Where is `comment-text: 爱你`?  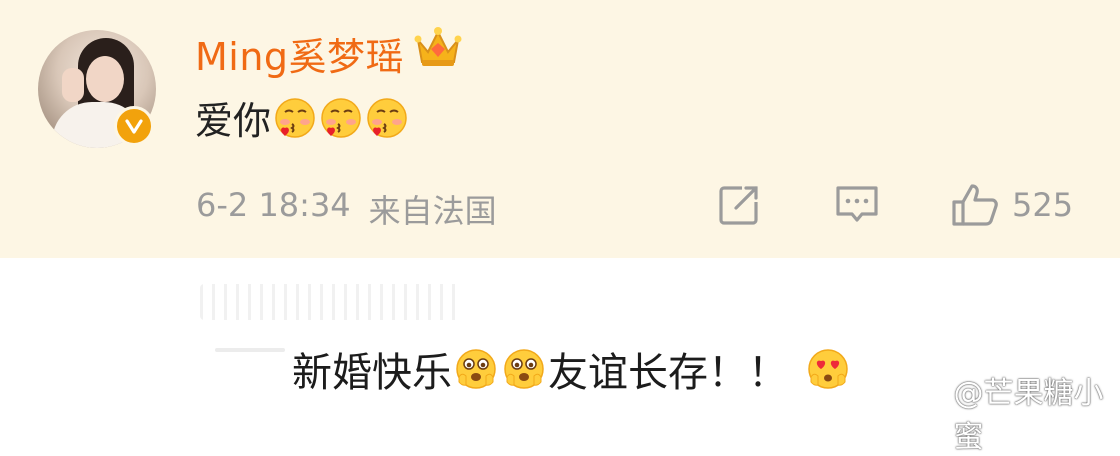 comment-text: 爱你 is located at coordinates (302, 117).